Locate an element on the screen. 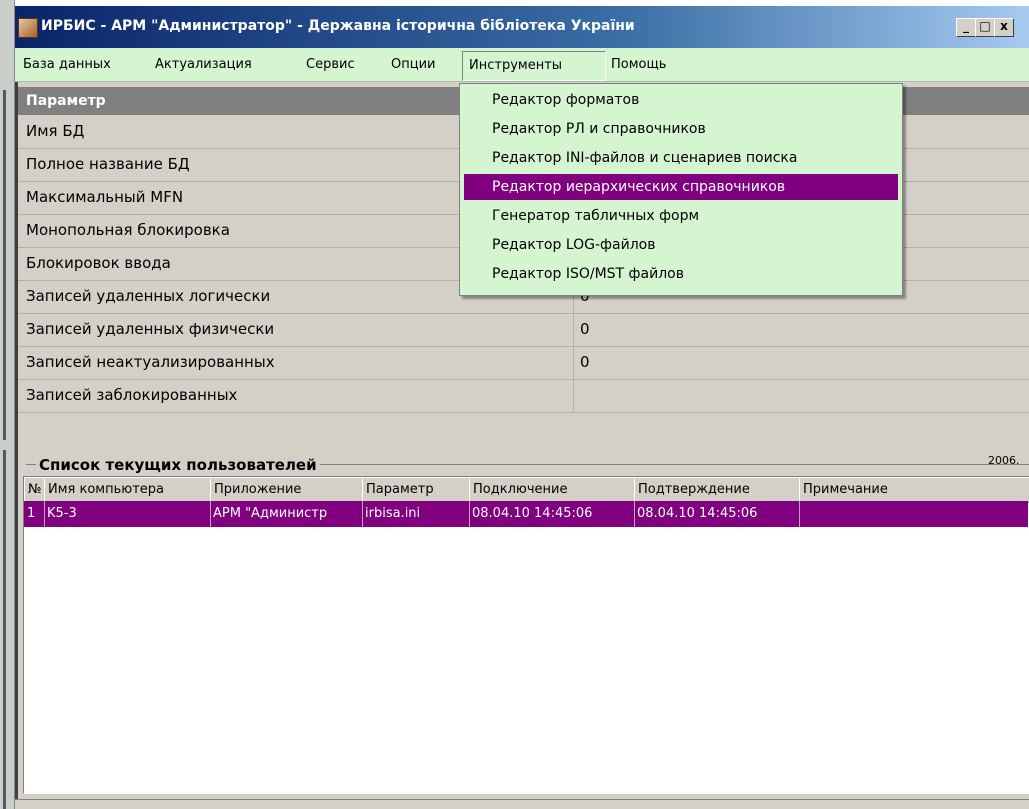 This screenshot has height=809, width=1029. column-header-label: Подключение is located at coordinates (520, 489).